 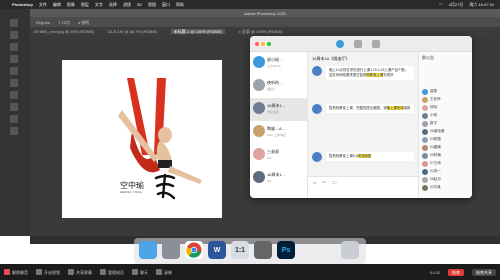 I want to click on word-icon: W, so click(x=217, y=250).